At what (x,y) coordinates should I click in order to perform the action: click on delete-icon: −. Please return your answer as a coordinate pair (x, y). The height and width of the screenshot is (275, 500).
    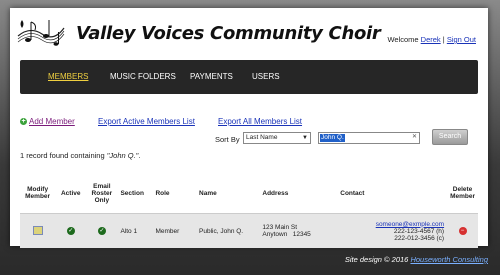
    Looking at the image, I should click on (462, 231).